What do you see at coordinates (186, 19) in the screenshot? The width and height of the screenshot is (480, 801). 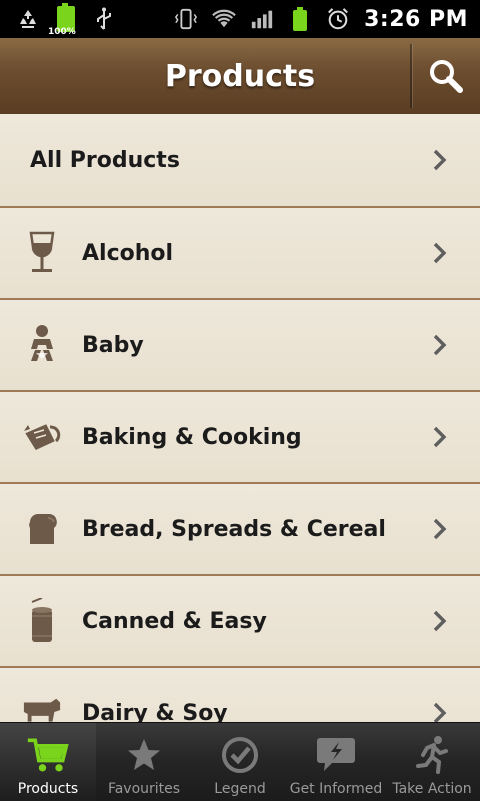 I see `vibrate-icon` at bounding box center [186, 19].